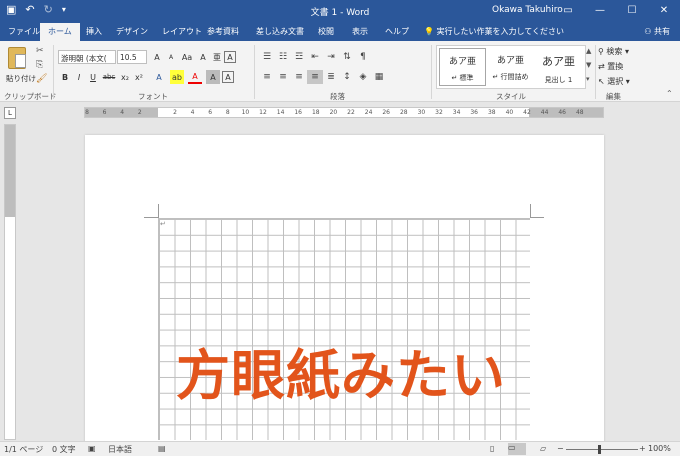 The height and width of the screenshot is (456, 680). What do you see at coordinates (203, 57) in the screenshot?
I see `clear-formatting-button: A` at bounding box center [203, 57].